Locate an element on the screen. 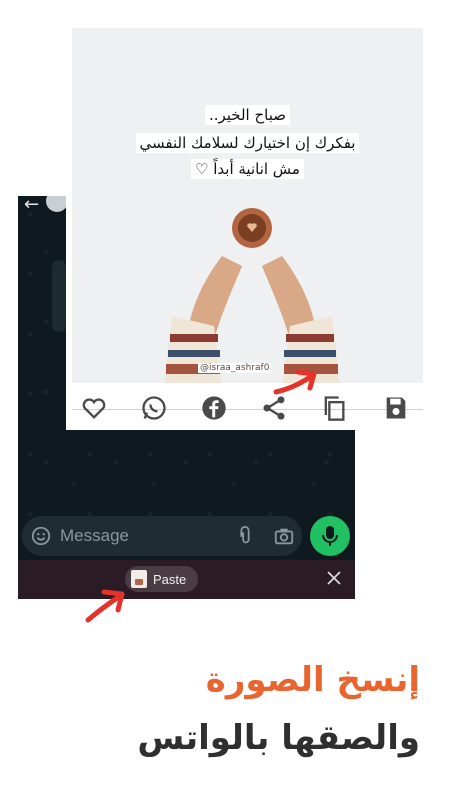  caption-line-2: والصقها بالواتس is located at coordinates (278, 738).